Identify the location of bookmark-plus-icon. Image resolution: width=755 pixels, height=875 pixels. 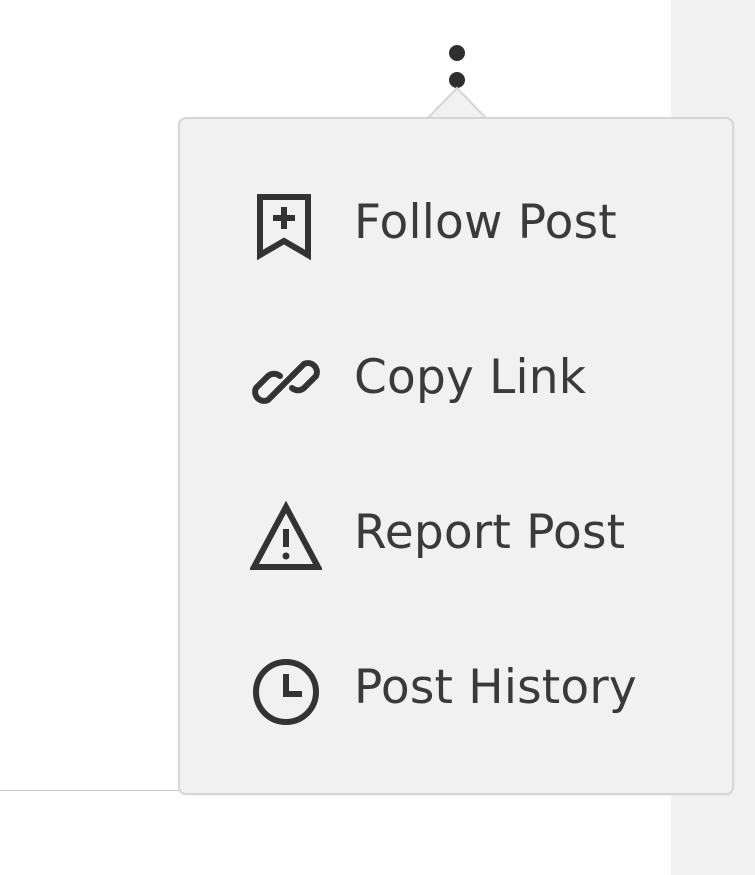
(286, 227).